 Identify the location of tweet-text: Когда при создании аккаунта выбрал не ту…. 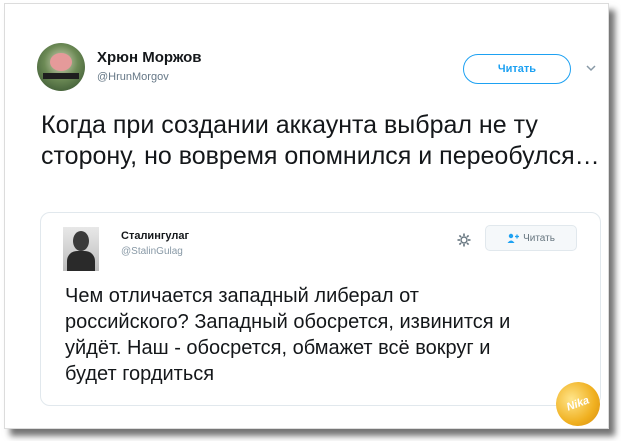
(320, 140).